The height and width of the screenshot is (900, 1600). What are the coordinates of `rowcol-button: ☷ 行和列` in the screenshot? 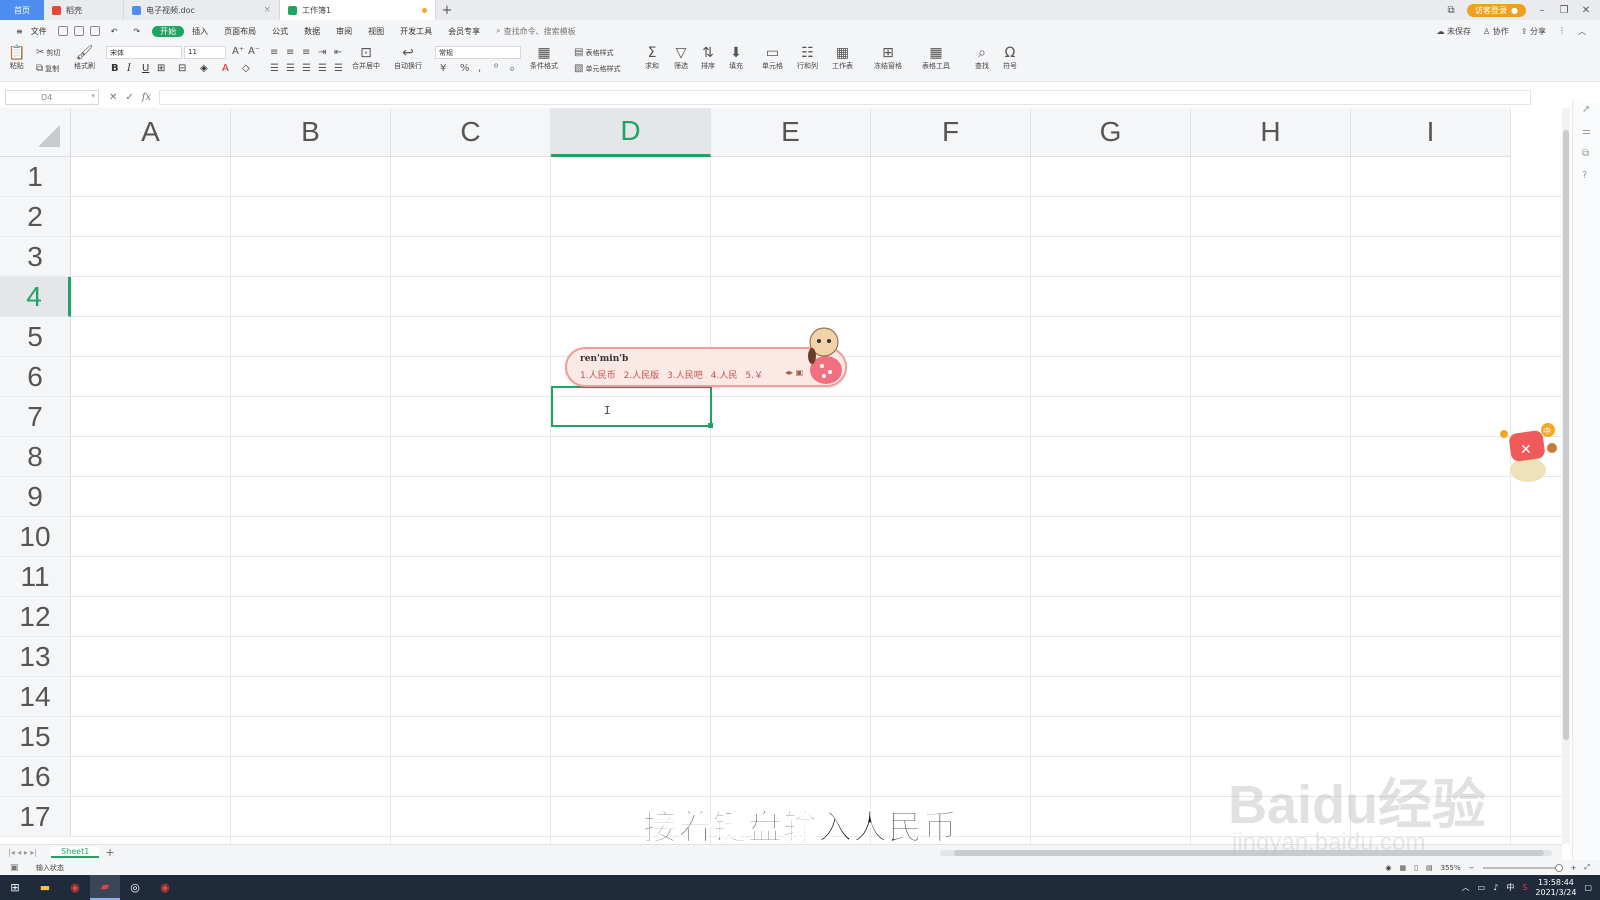 It's located at (807, 58).